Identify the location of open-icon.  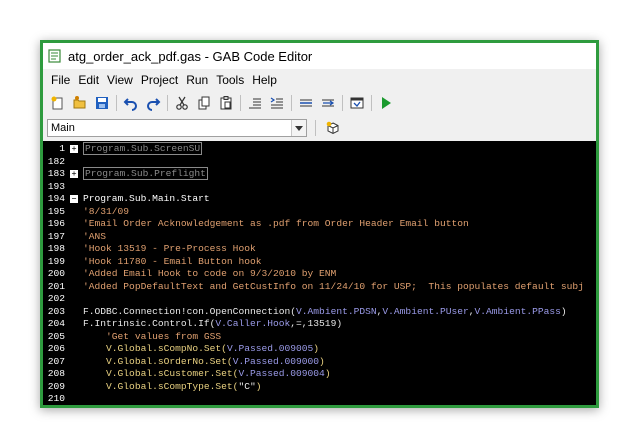
(79, 102).